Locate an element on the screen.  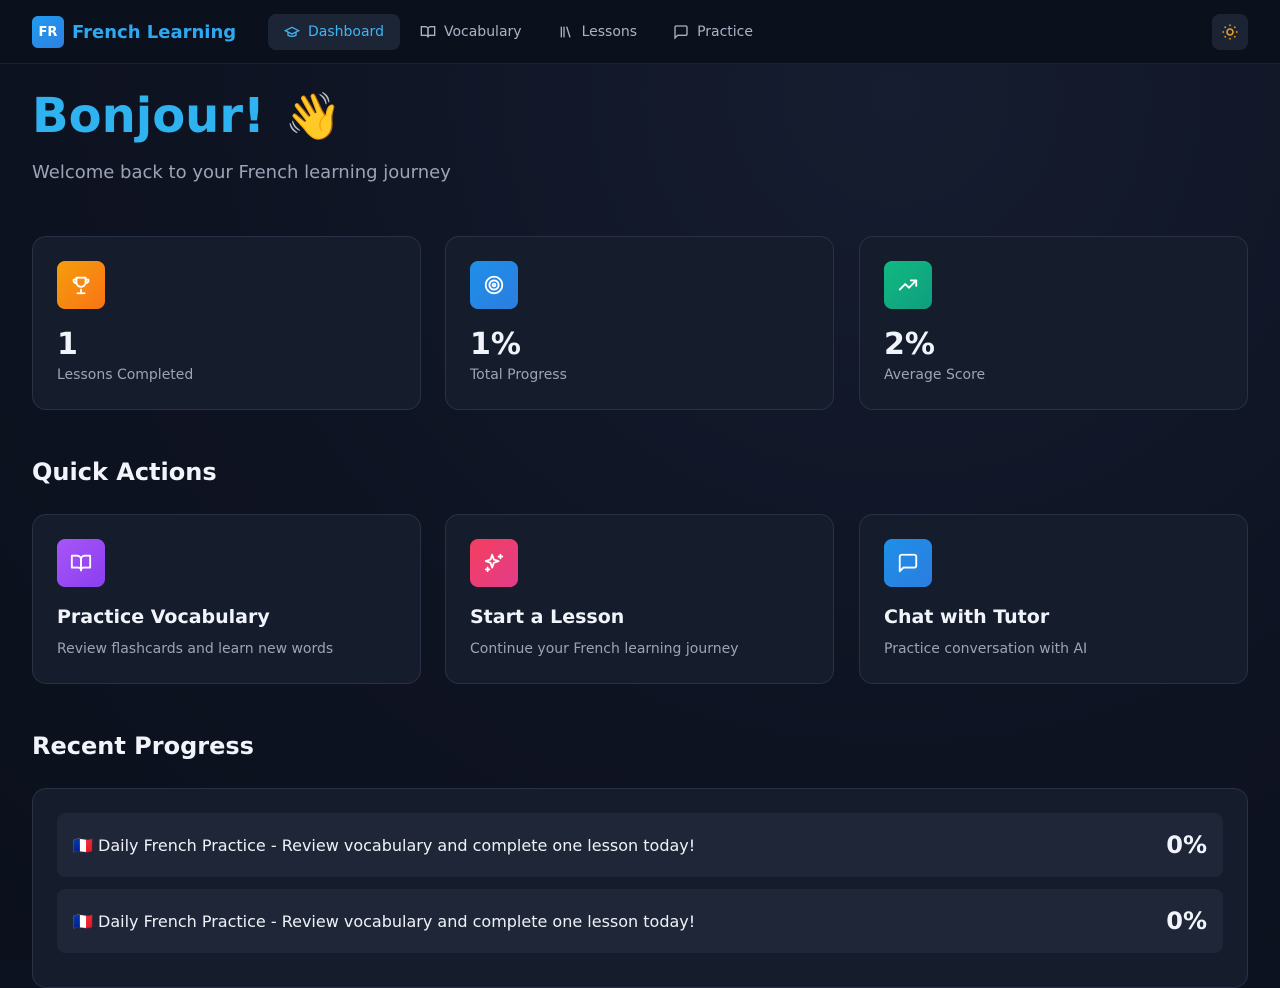
trophy-icon is located at coordinates (81, 285).